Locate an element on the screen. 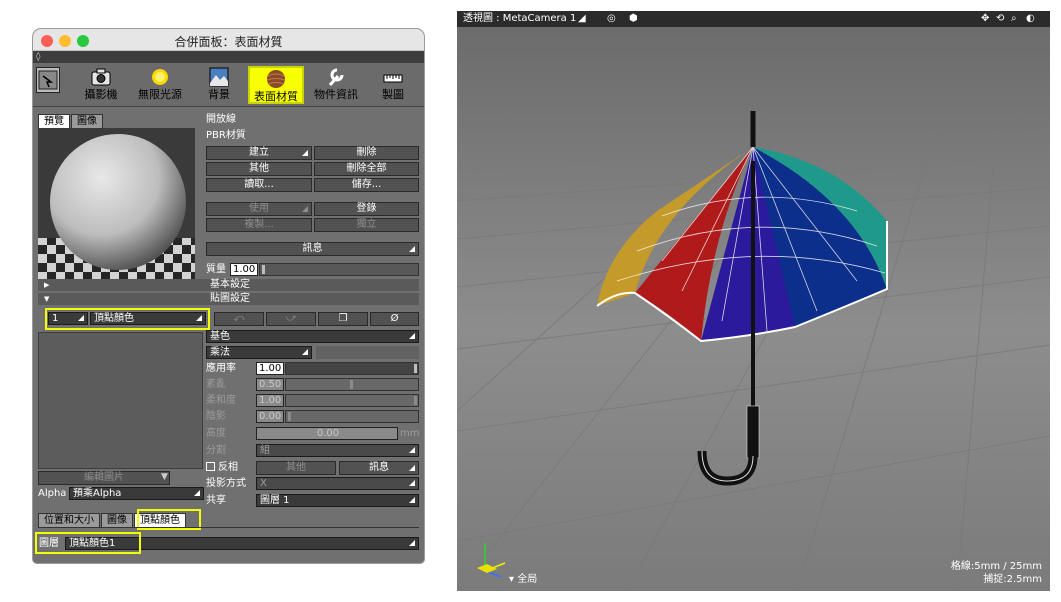 The width and height of the screenshot is (1061, 602). window-titlebar: 合併面板：表面材質 is located at coordinates (228, 40).